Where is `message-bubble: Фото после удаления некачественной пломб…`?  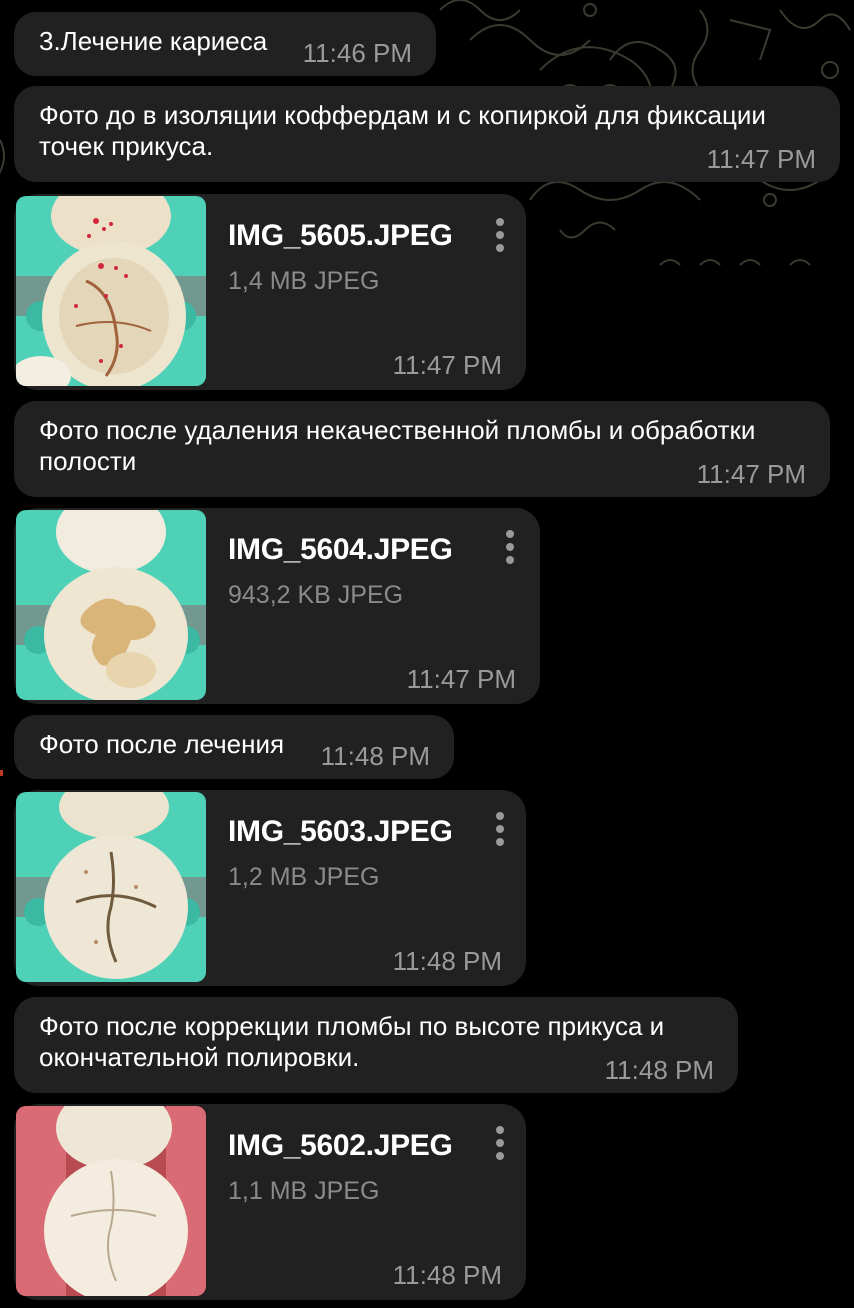
message-bubble: Фото после удаления некачественной пломб… is located at coordinates (422, 449).